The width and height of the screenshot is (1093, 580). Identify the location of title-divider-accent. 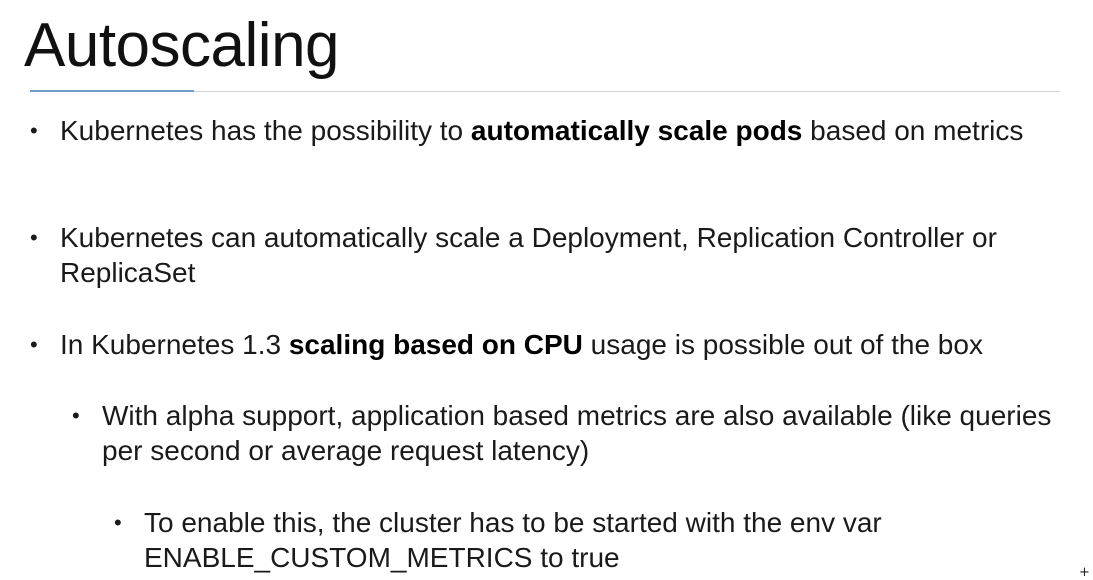
(112, 91).